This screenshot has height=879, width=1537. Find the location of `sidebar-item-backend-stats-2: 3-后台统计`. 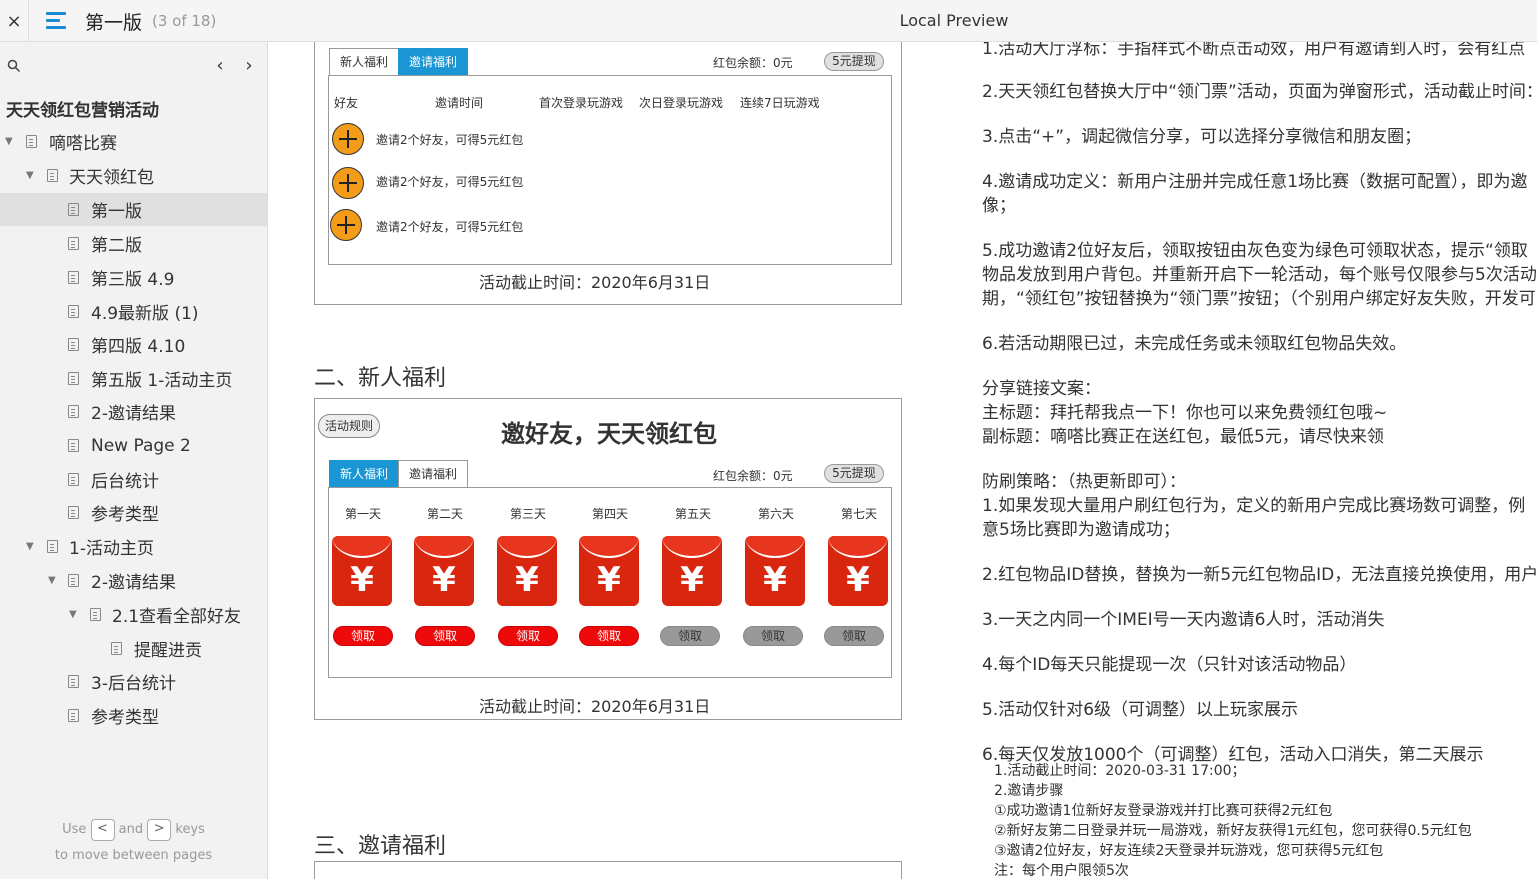

sidebar-item-backend-stats-2: 3-后台统计 is located at coordinates (133, 681).